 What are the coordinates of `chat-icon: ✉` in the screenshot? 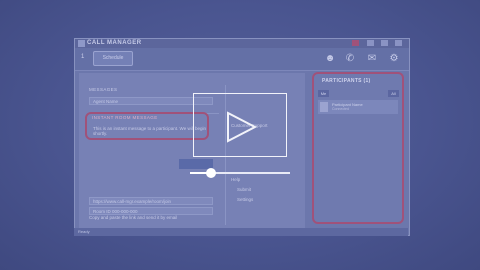 It's located at (372, 59).